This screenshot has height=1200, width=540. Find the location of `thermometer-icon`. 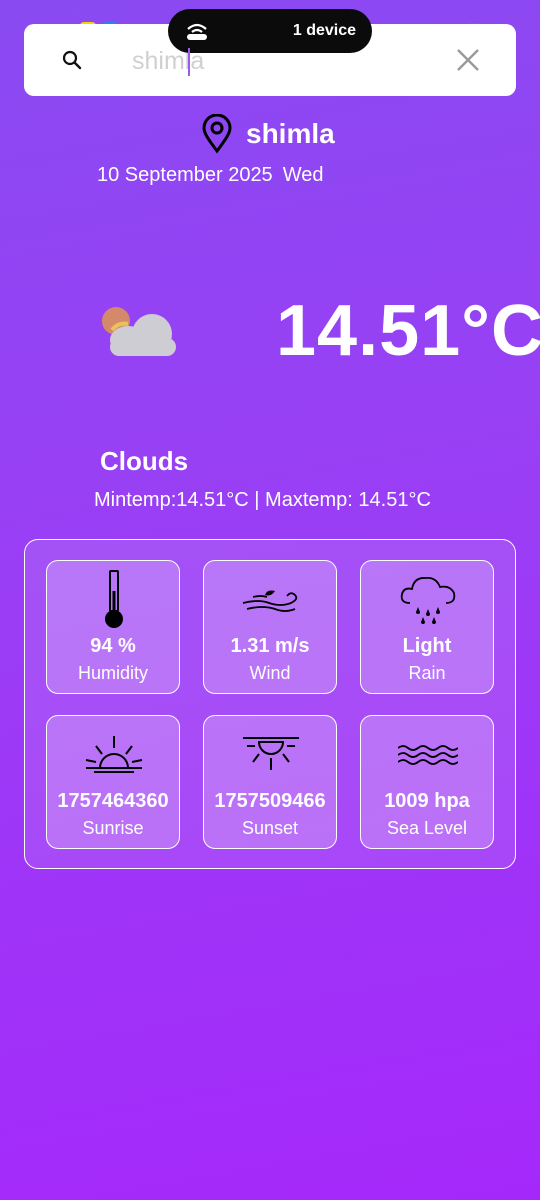

thermometer-icon is located at coordinates (114, 599).